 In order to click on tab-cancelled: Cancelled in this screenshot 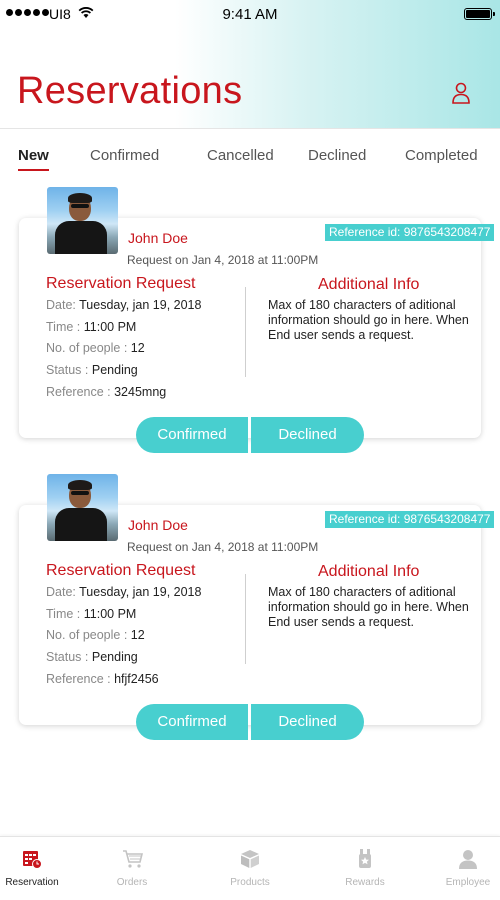, I will do `click(240, 155)`.